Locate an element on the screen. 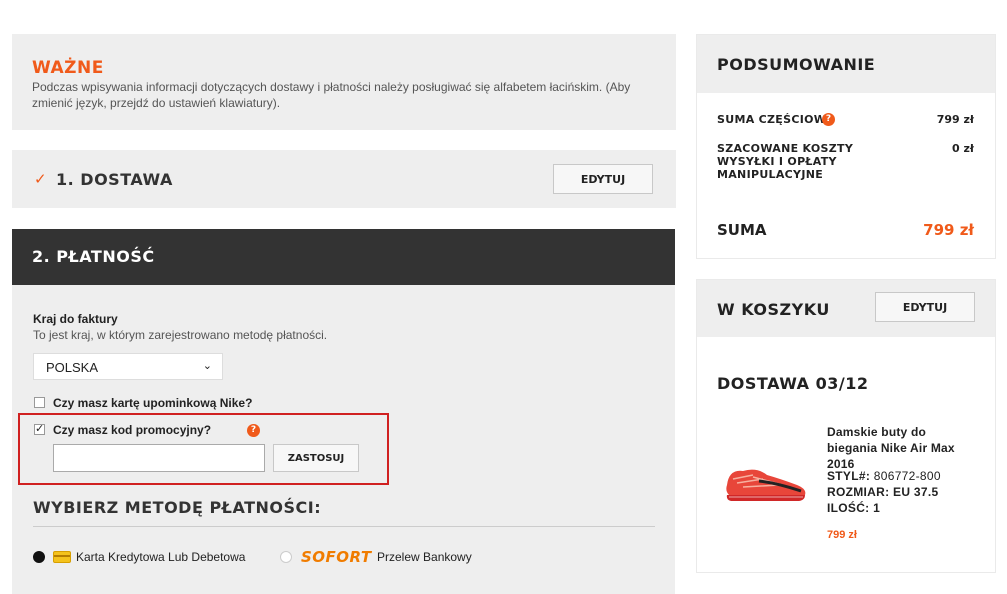  product-size-value: EU 37.5 is located at coordinates (916, 492).